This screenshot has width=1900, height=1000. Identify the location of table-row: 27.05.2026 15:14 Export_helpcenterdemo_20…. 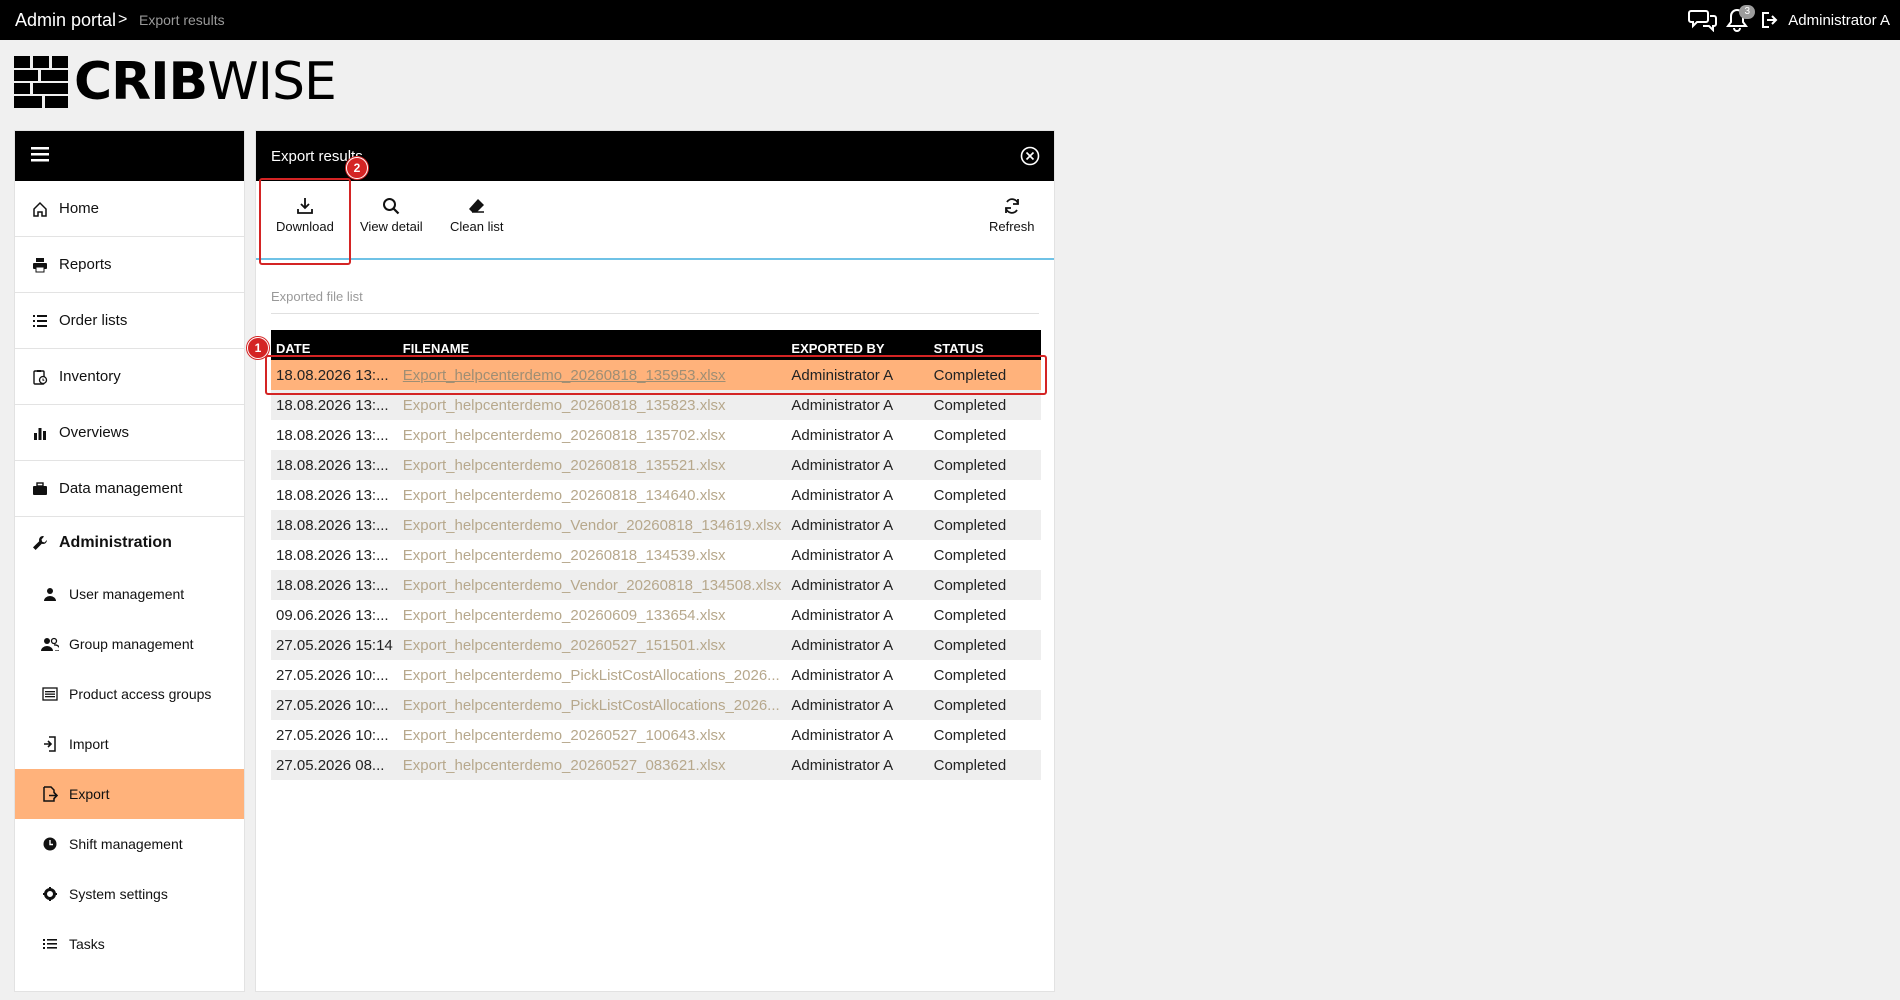
(656, 645).